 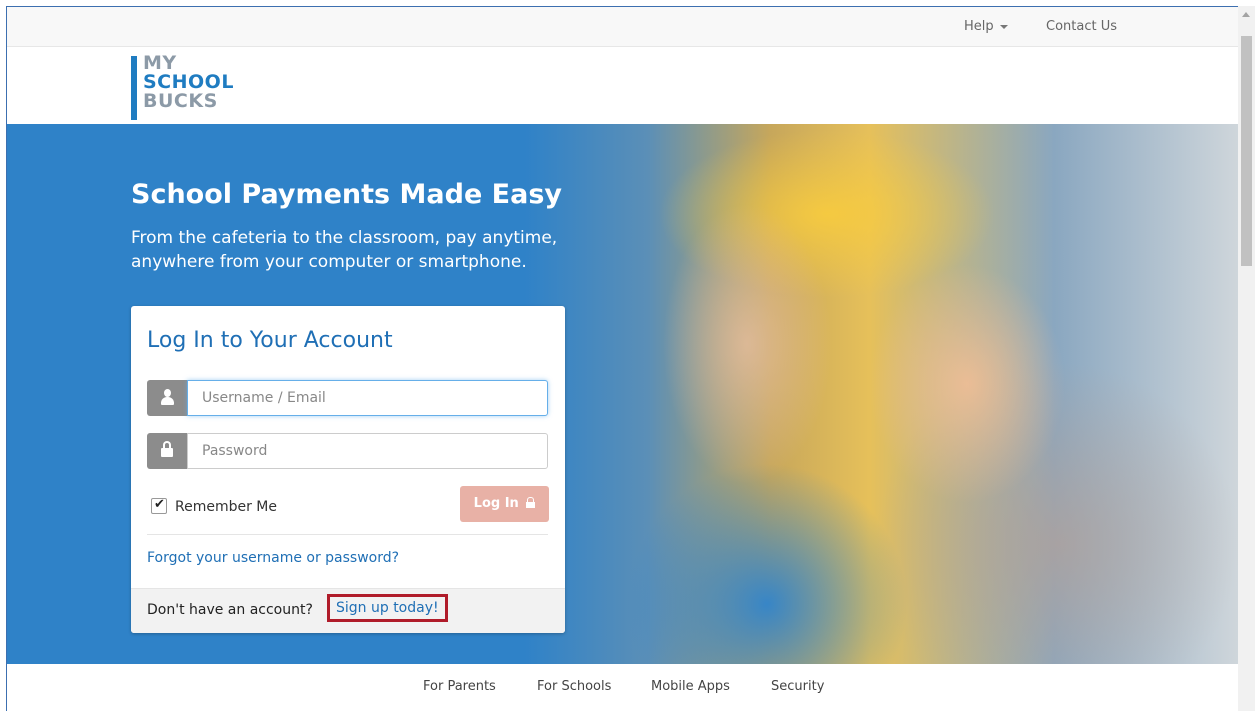 I want to click on forgot-credentials-link: Forgot your username or password?, so click(x=273, y=558).